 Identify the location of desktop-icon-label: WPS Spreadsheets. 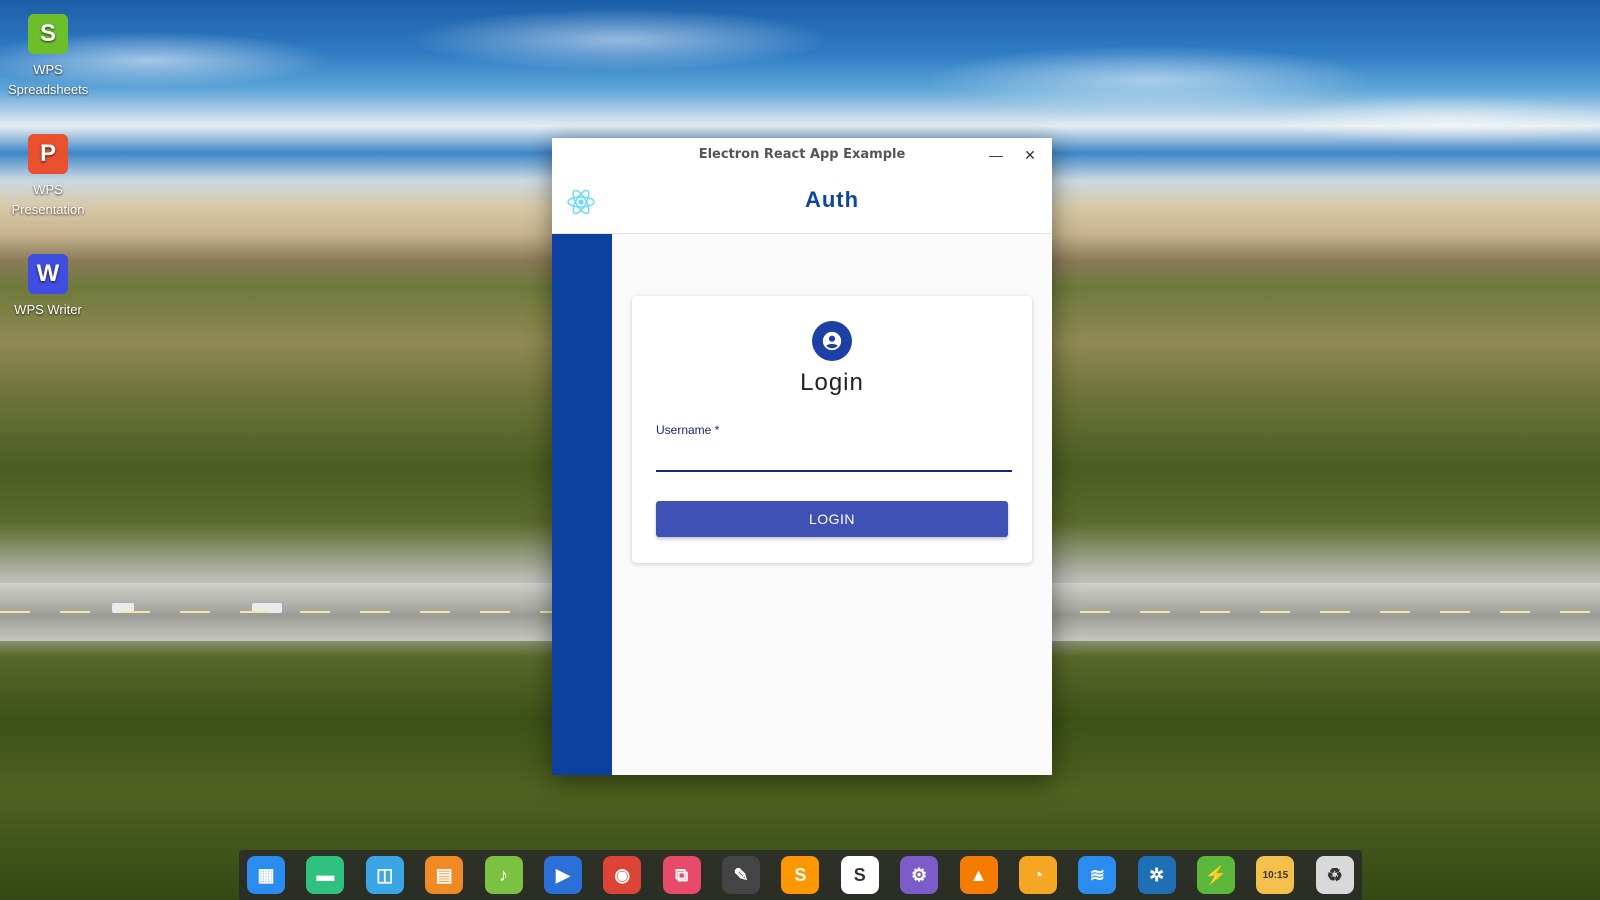
(48, 79).